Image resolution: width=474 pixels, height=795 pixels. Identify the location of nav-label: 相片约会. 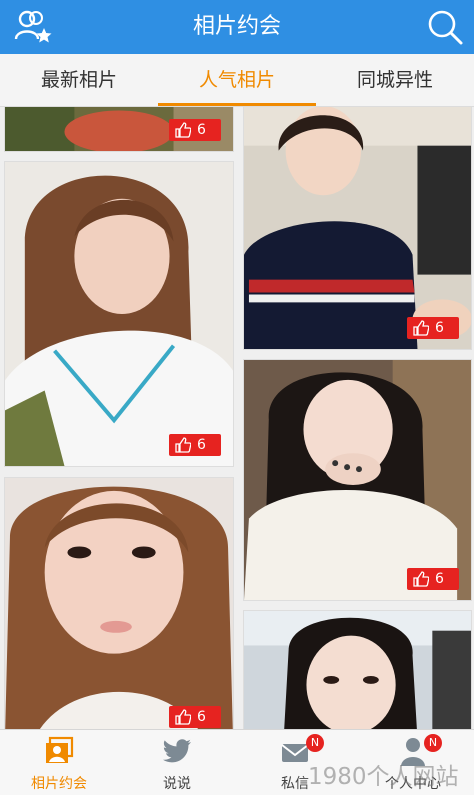
(59, 784).